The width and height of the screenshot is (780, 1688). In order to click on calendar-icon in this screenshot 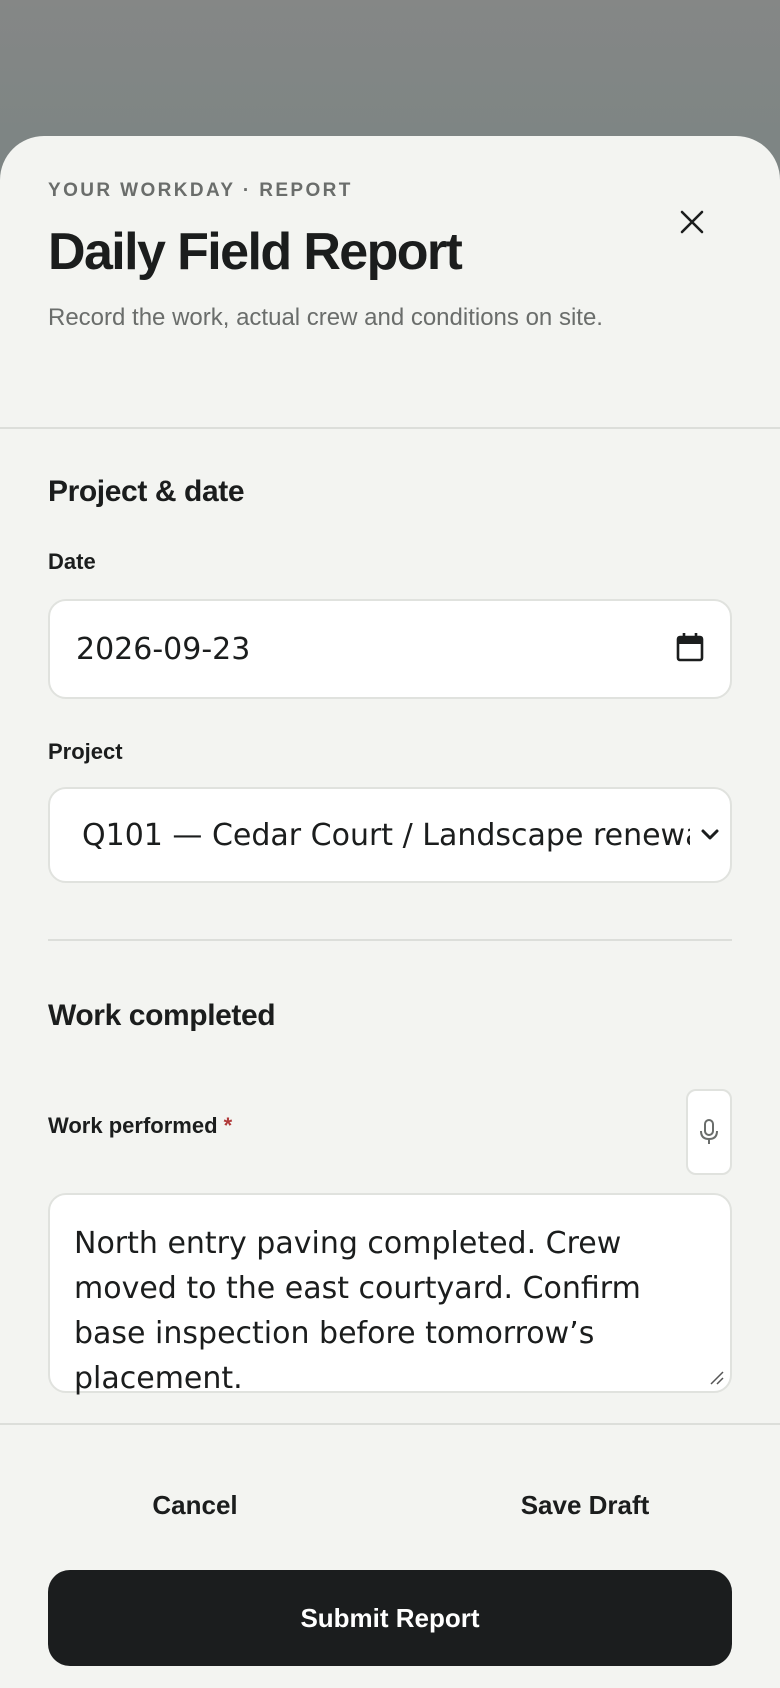, I will do `click(690, 649)`.